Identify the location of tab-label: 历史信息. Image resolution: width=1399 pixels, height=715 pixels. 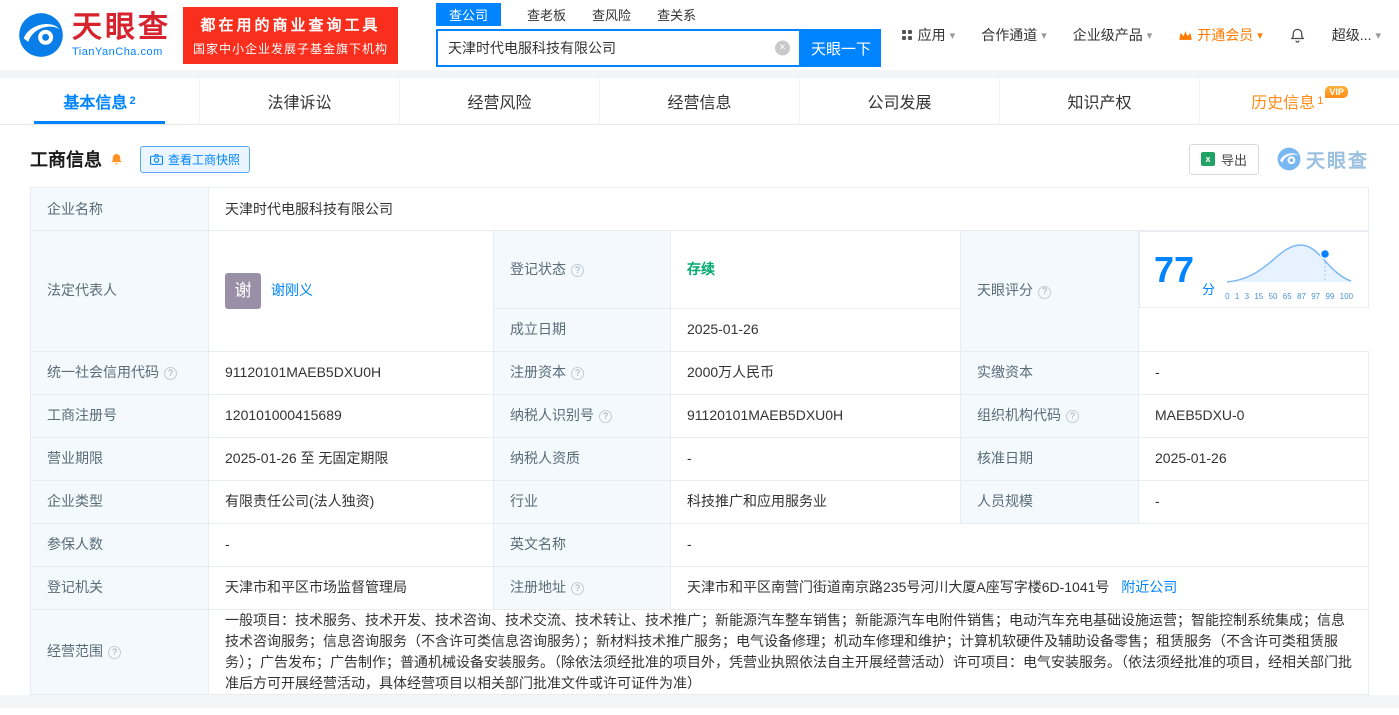
(1283, 103).